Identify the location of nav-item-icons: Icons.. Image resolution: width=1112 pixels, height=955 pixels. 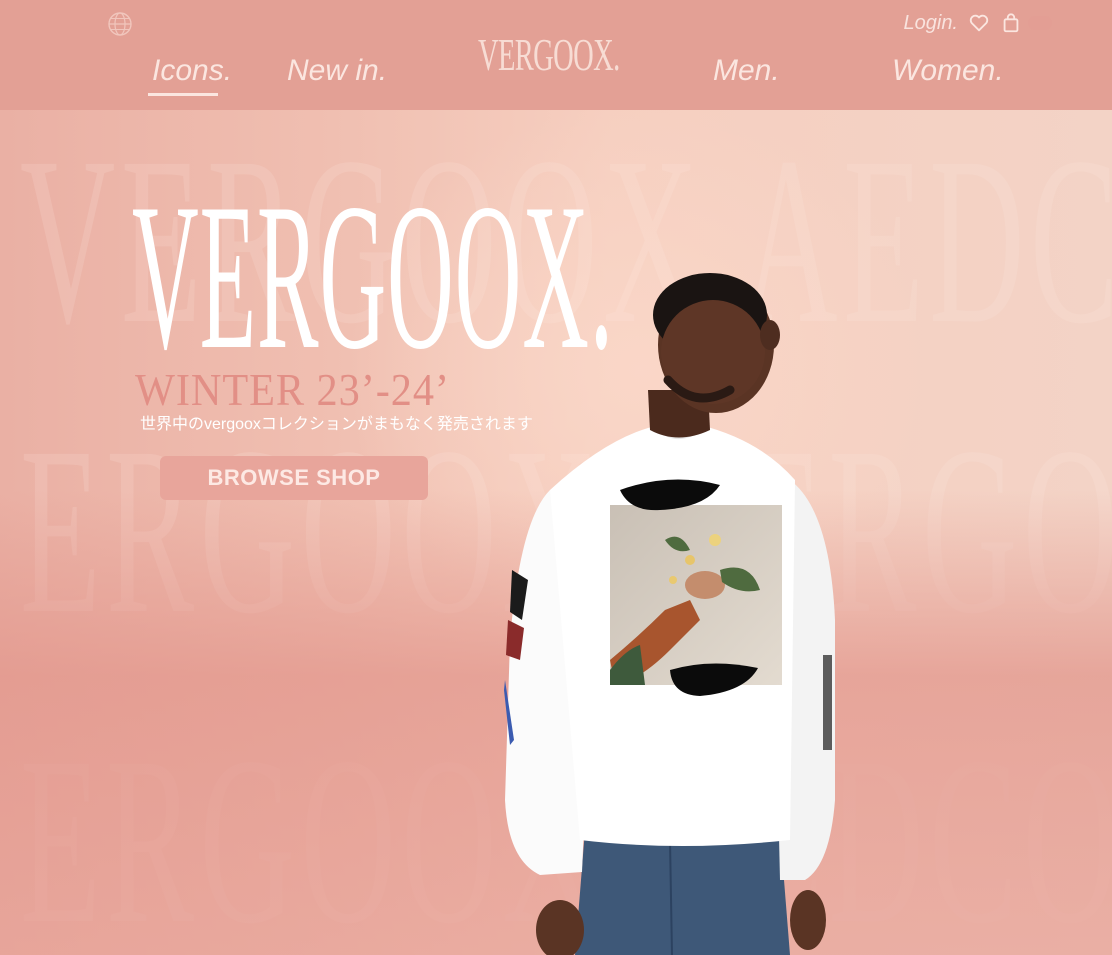
(189, 75).